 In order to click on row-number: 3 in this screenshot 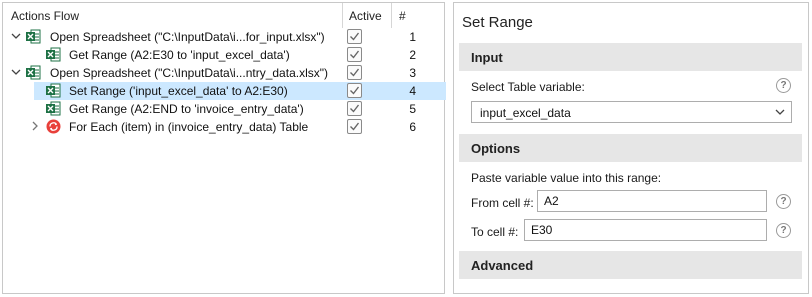, I will do `click(412, 73)`.